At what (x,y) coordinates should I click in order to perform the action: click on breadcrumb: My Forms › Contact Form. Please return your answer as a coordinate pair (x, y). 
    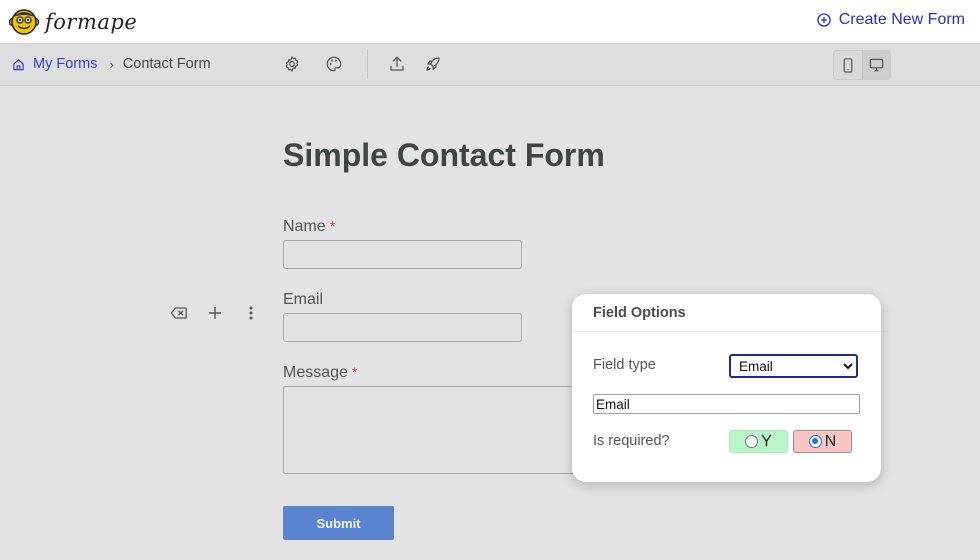
    Looking at the image, I should click on (111, 64).